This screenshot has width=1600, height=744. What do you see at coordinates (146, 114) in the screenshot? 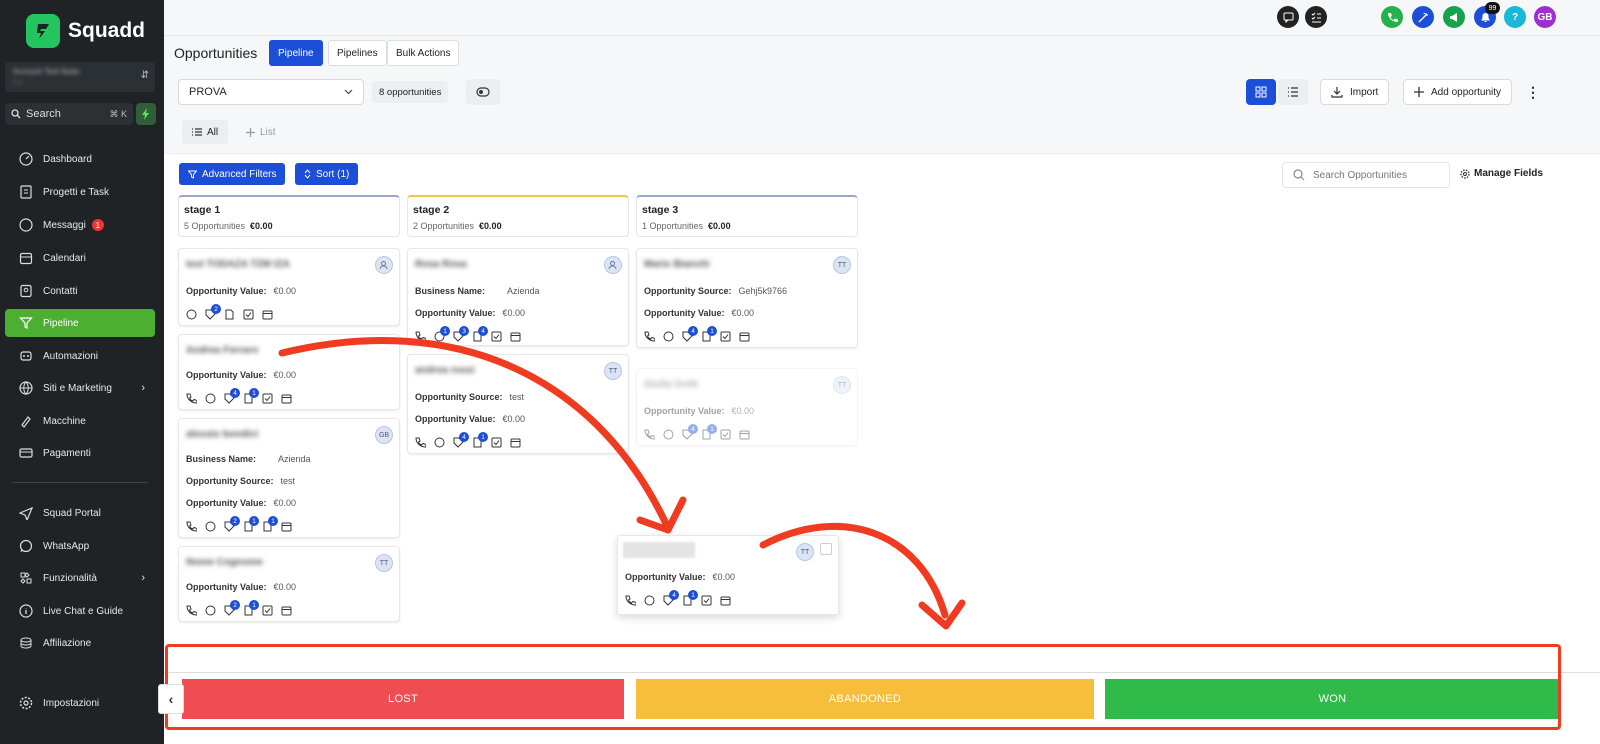
I see `quick-action-button` at bounding box center [146, 114].